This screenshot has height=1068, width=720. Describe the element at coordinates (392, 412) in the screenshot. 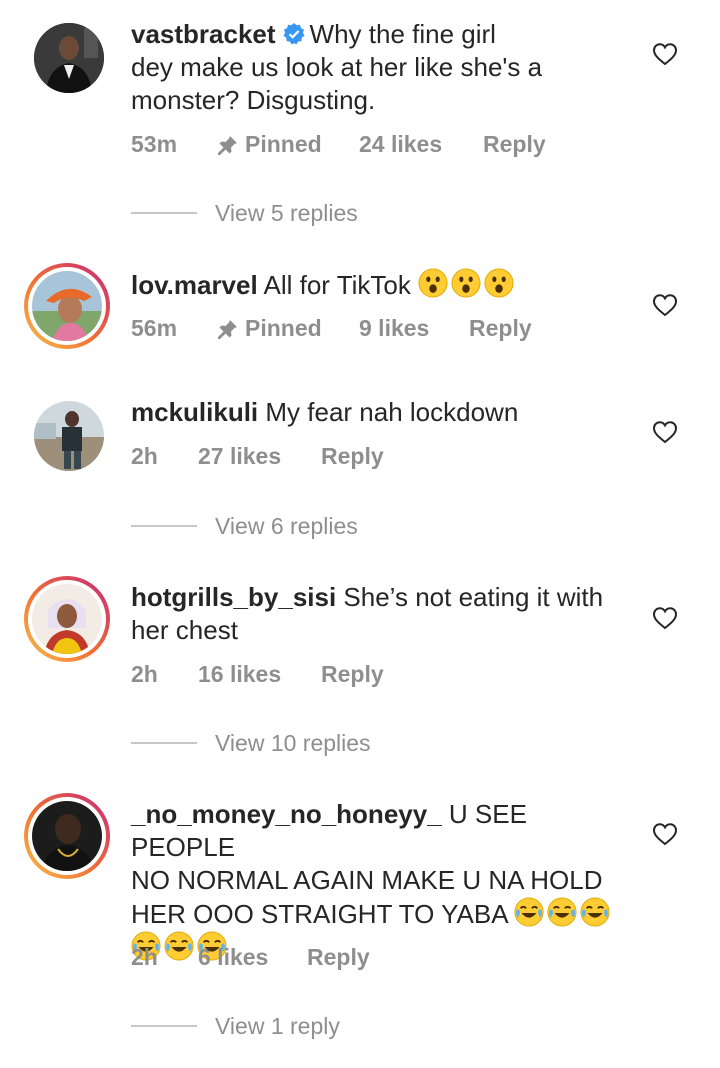

I see `comment-body: My fear nah lockdown` at that location.